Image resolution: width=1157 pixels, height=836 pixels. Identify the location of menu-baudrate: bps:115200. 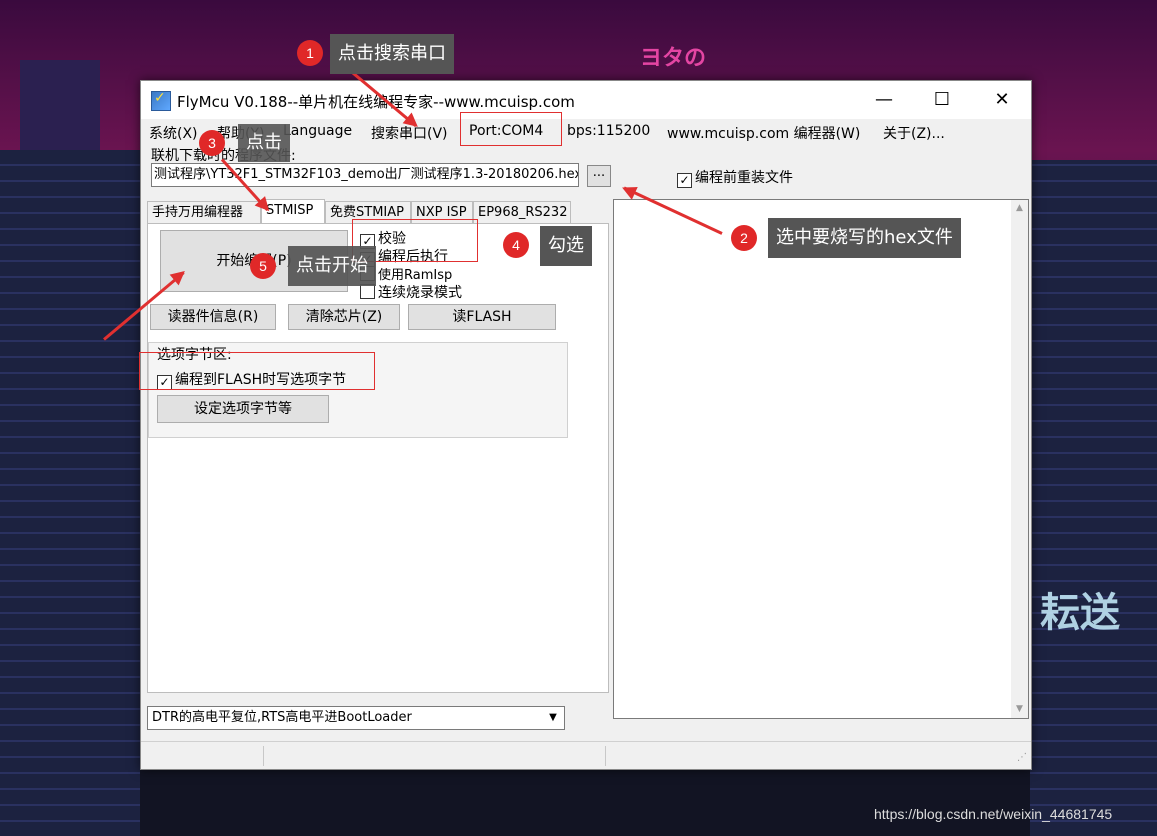
(608, 131).